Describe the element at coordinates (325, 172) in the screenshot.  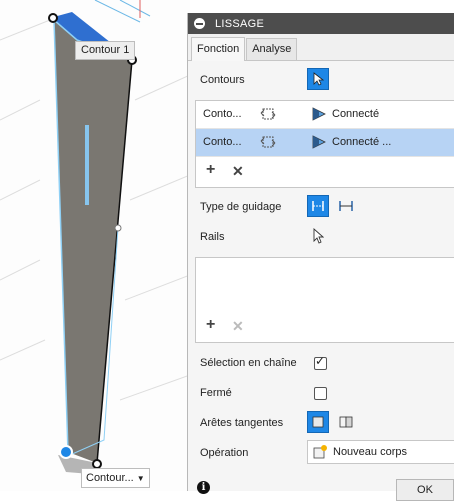
I see `contours-list-toolbar: + ✕` at that location.